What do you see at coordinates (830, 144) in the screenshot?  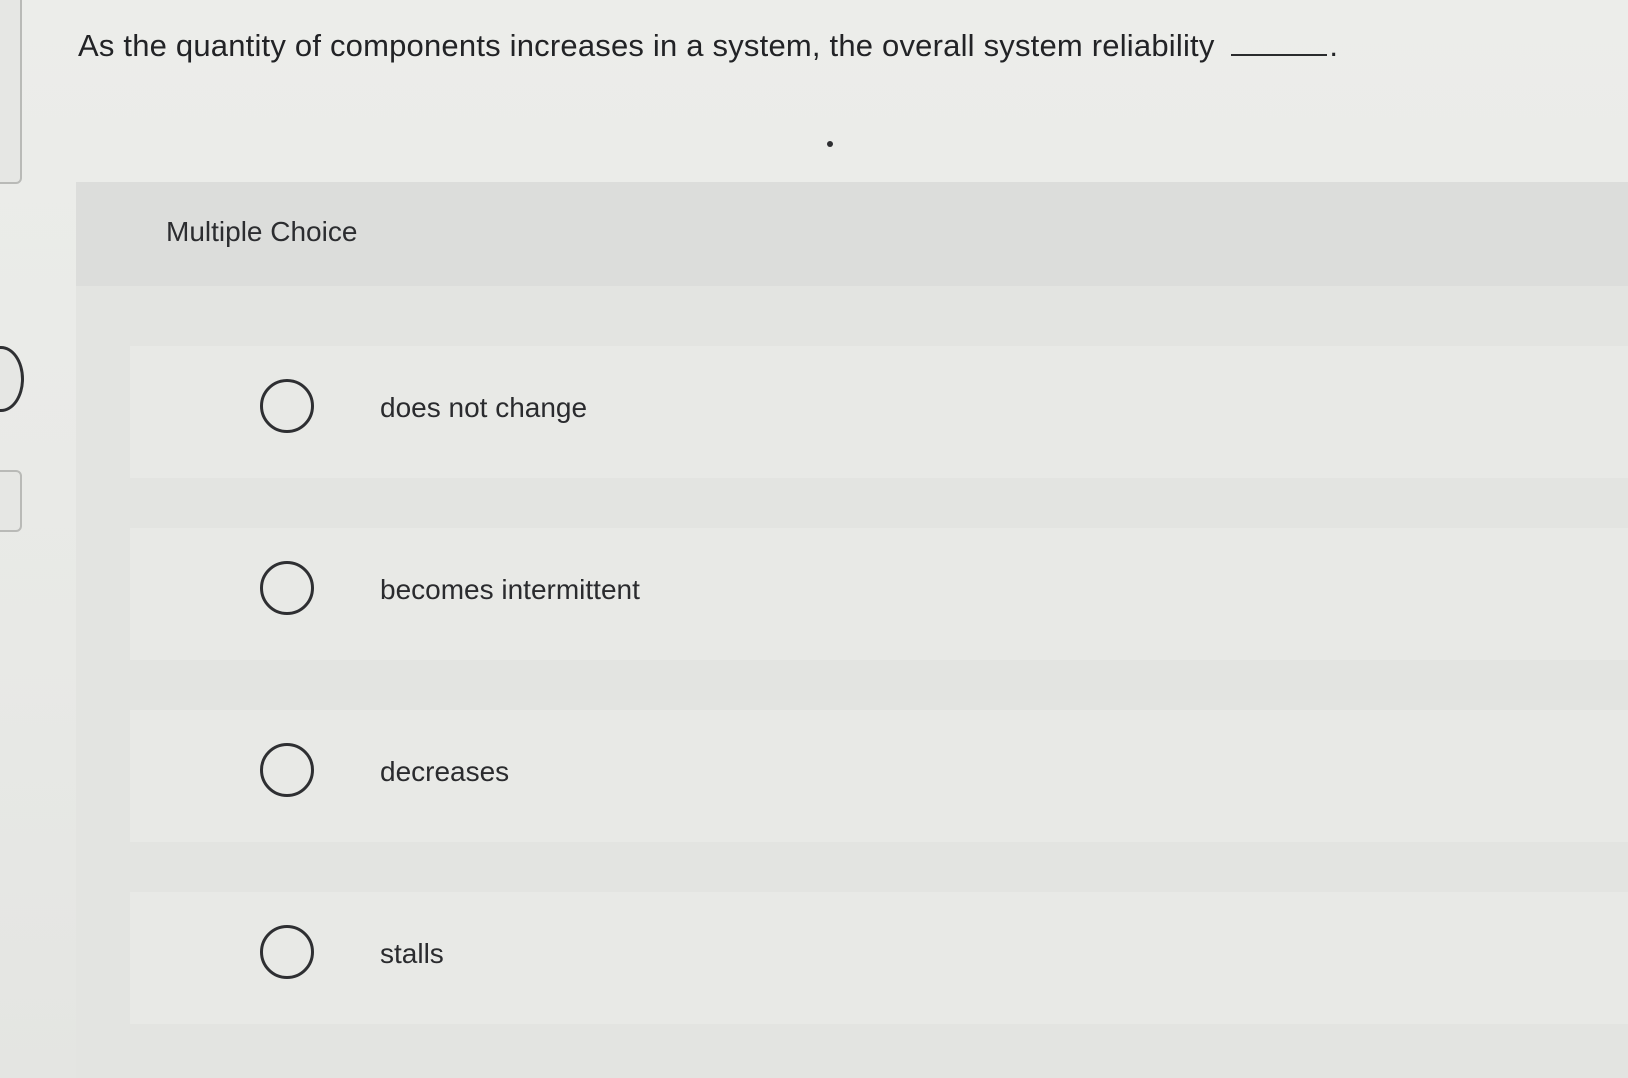 I see `screen-speck` at bounding box center [830, 144].